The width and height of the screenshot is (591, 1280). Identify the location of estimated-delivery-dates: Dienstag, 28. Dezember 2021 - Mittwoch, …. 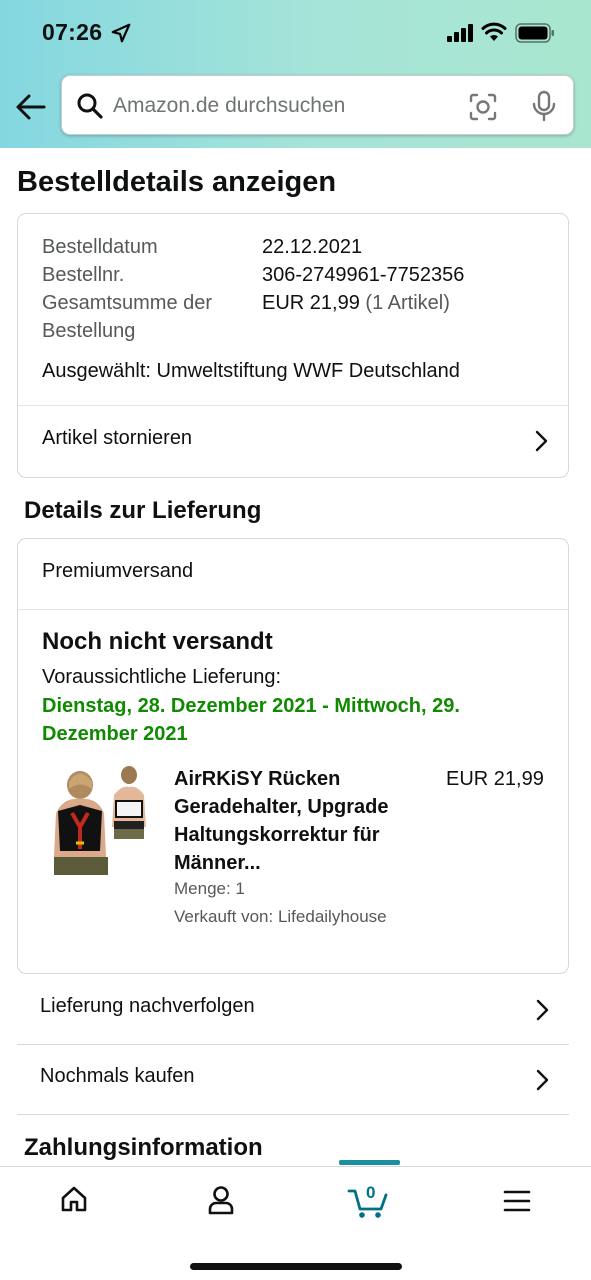
(251, 720).